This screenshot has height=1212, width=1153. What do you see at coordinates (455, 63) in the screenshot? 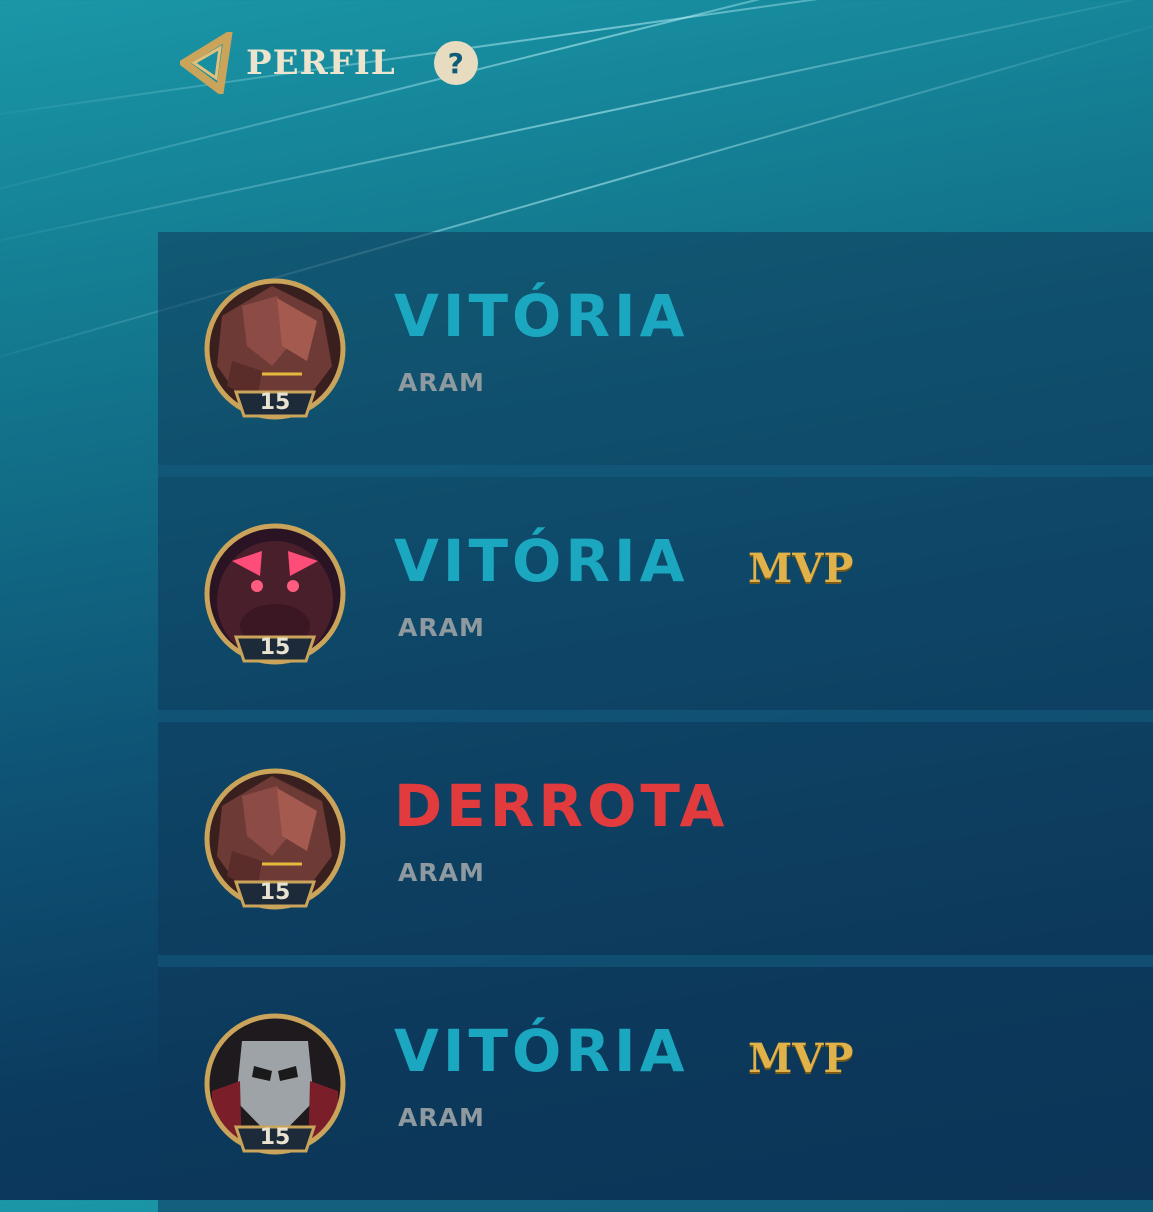
I see `help-icon: ?` at bounding box center [455, 63].